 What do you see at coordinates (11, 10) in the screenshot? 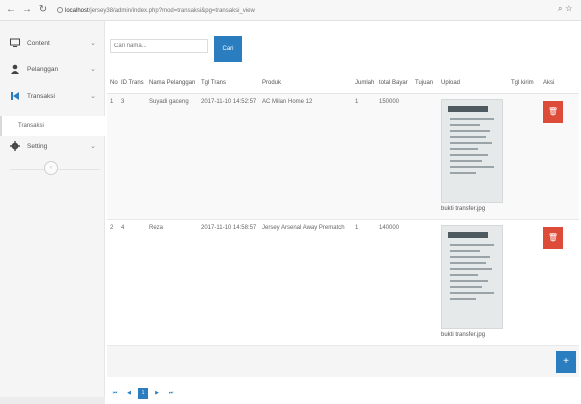
I see `arrow-left-icon: ←` at bounding box center [11, 10].